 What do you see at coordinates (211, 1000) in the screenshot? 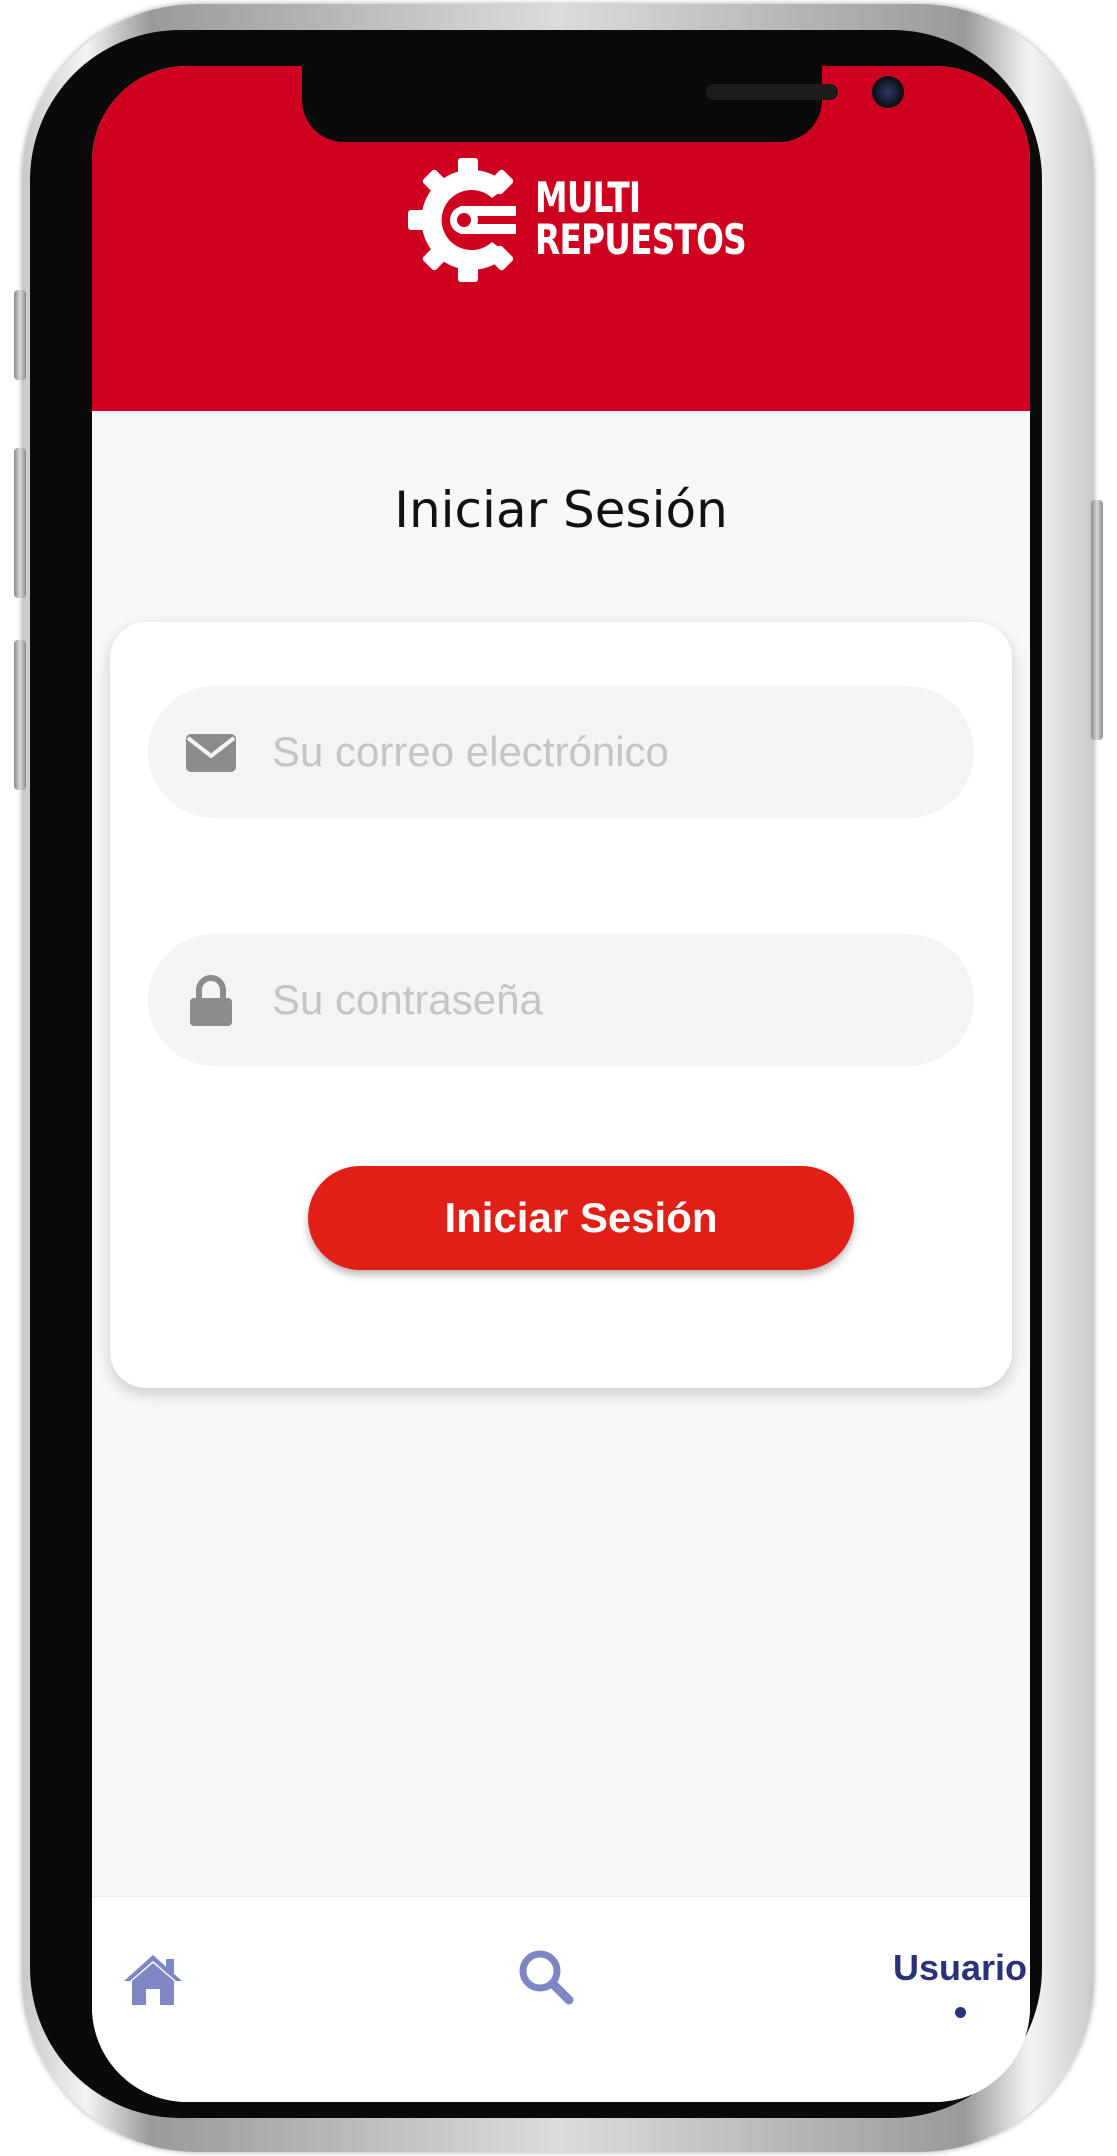
I see `lock-icon` at bounding box center [211, 1000].